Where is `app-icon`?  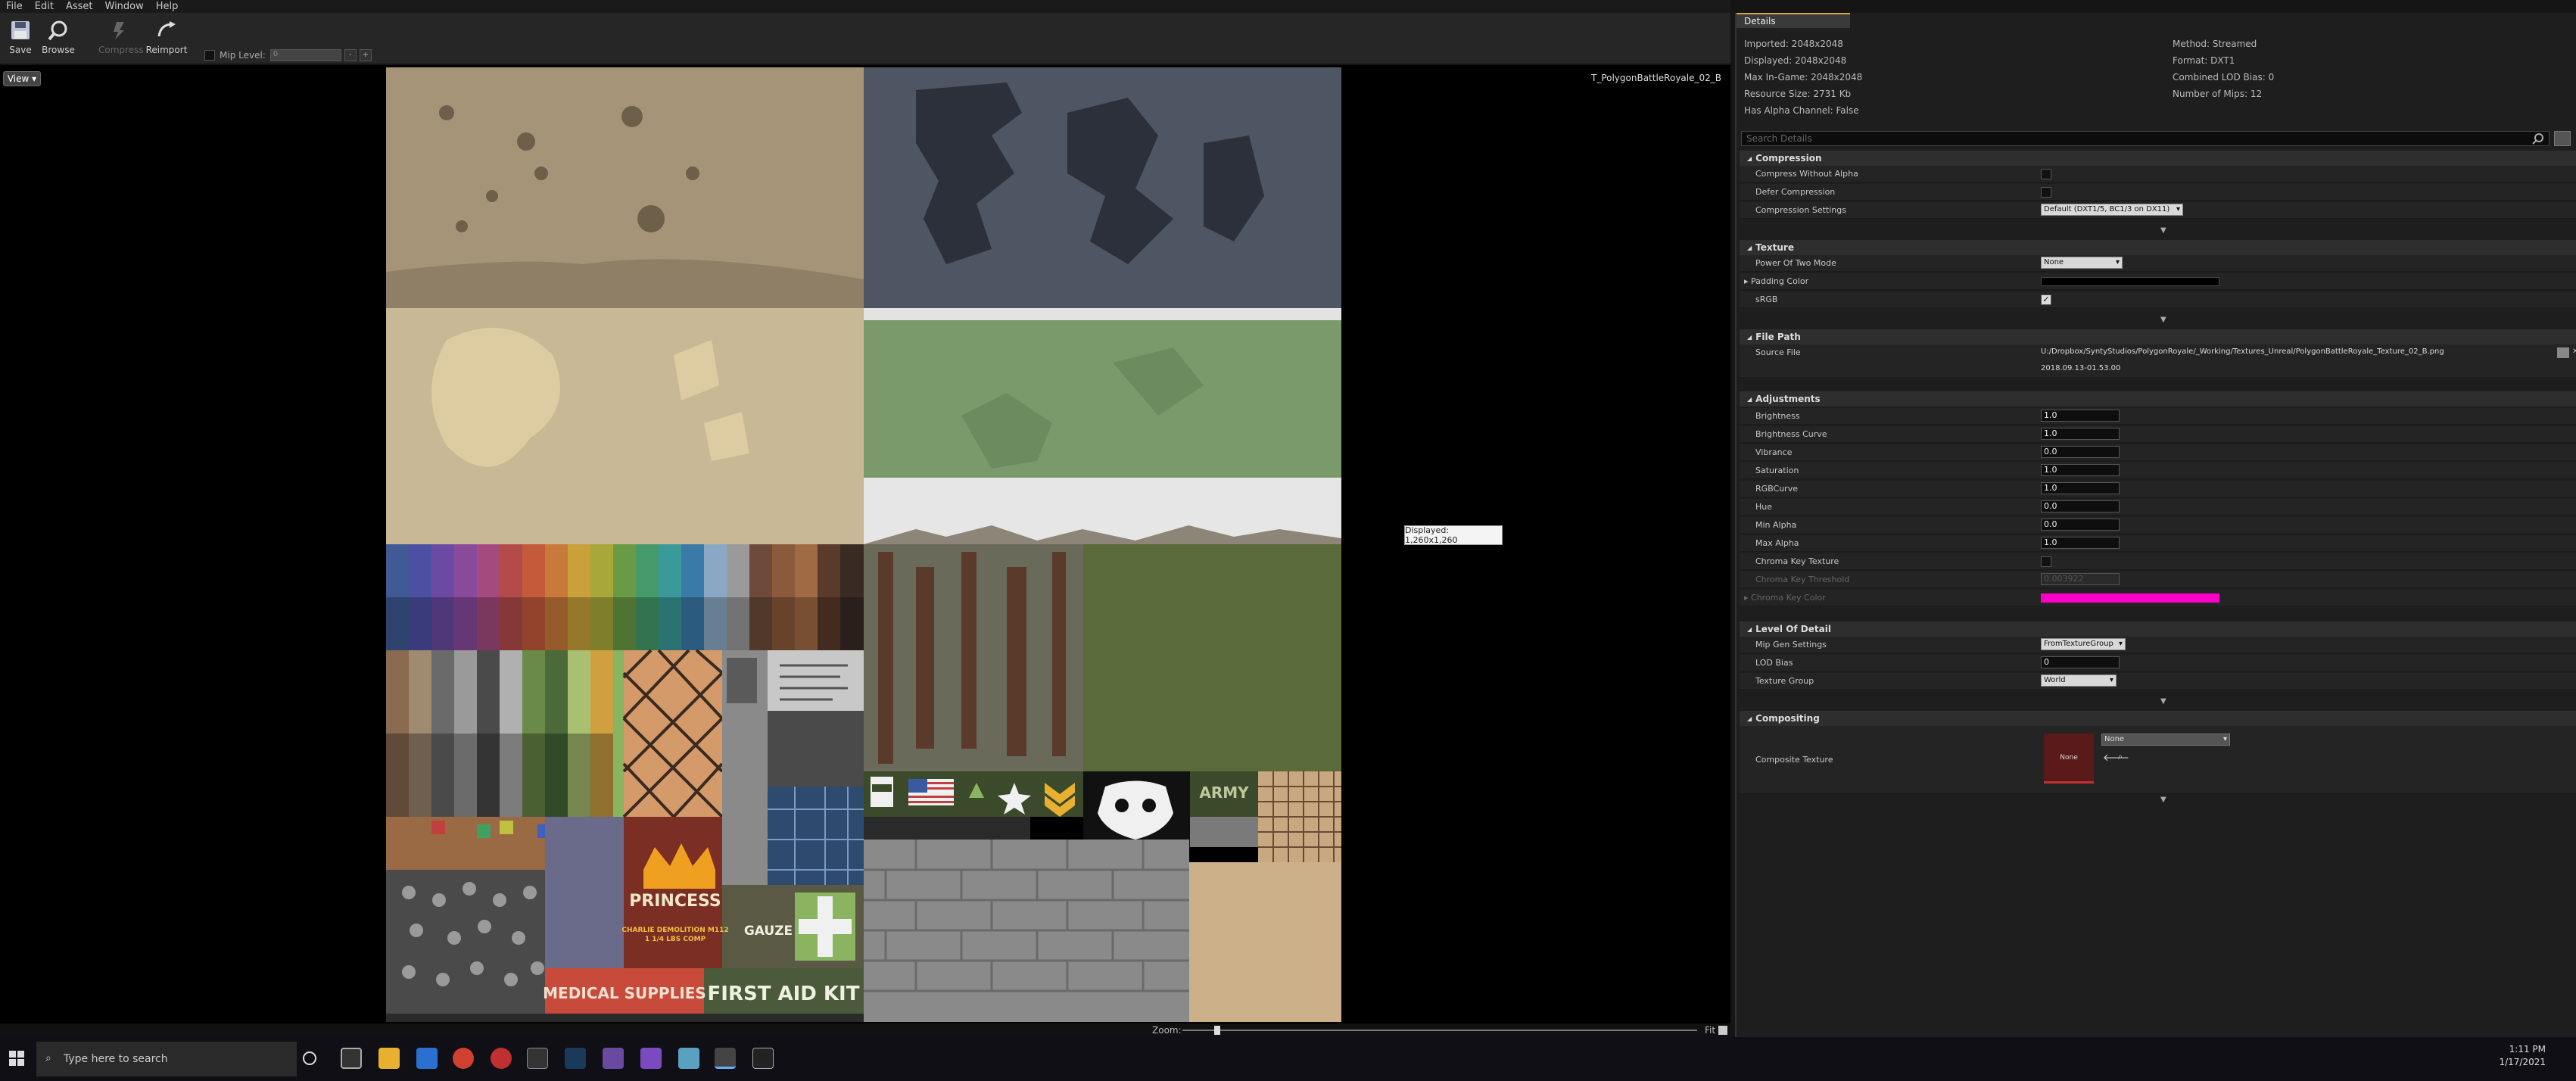 app-icon is located at coordinates (613, 1058).